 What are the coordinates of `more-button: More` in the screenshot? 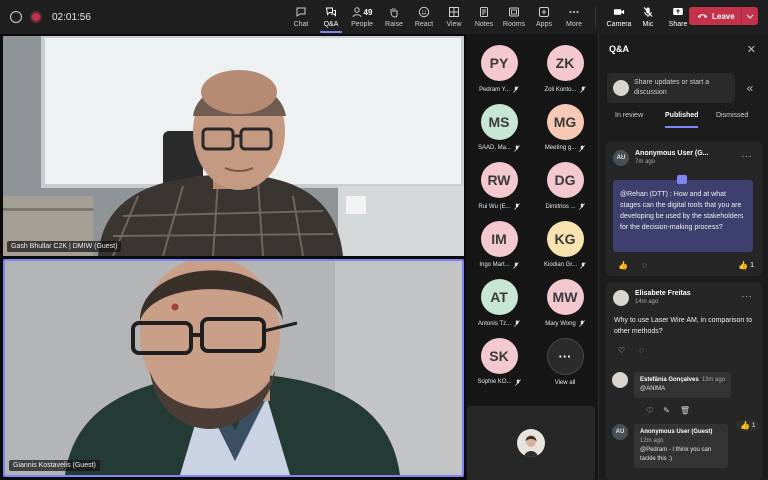 It's located at (574, 17).